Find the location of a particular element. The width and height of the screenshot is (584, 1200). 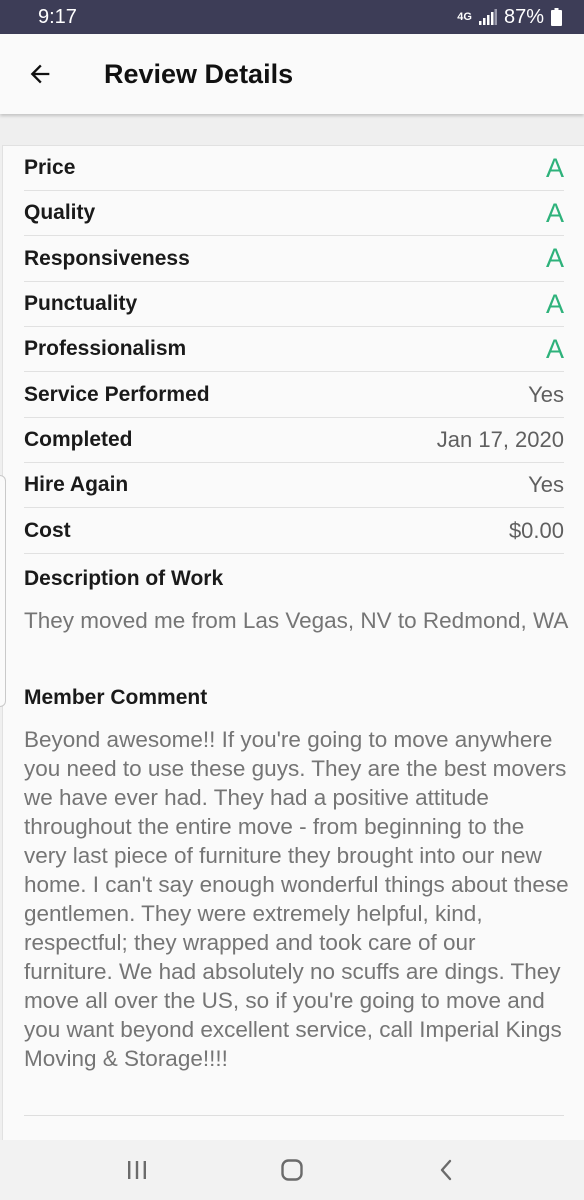

status-icons: 4G 87% is located at coordinates (509, 17).